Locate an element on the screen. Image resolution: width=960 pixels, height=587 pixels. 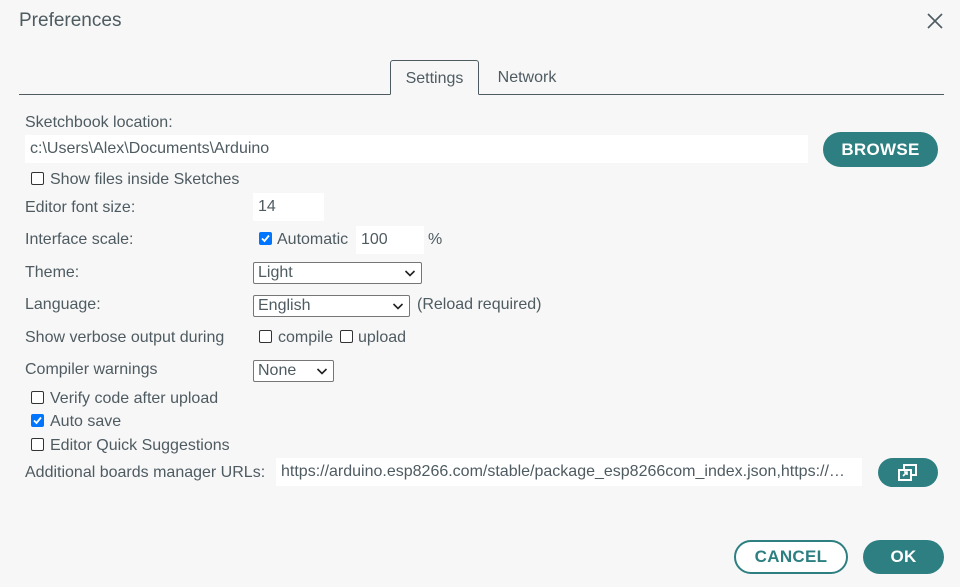
show-files-label: Show files inside Sketches is located at coordinates (145, 179).